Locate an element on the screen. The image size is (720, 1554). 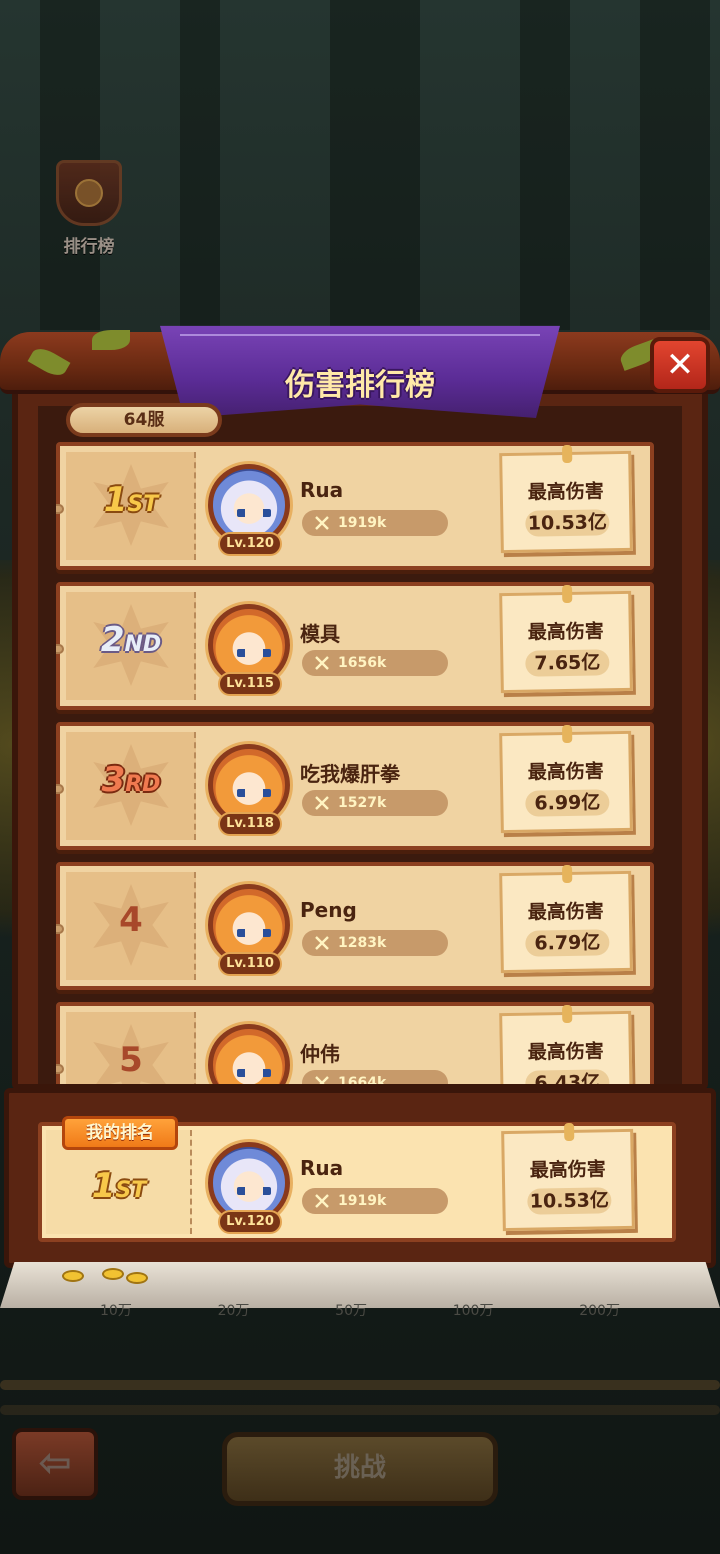
rank-number: 1ST is located at coordinates (131, 500).